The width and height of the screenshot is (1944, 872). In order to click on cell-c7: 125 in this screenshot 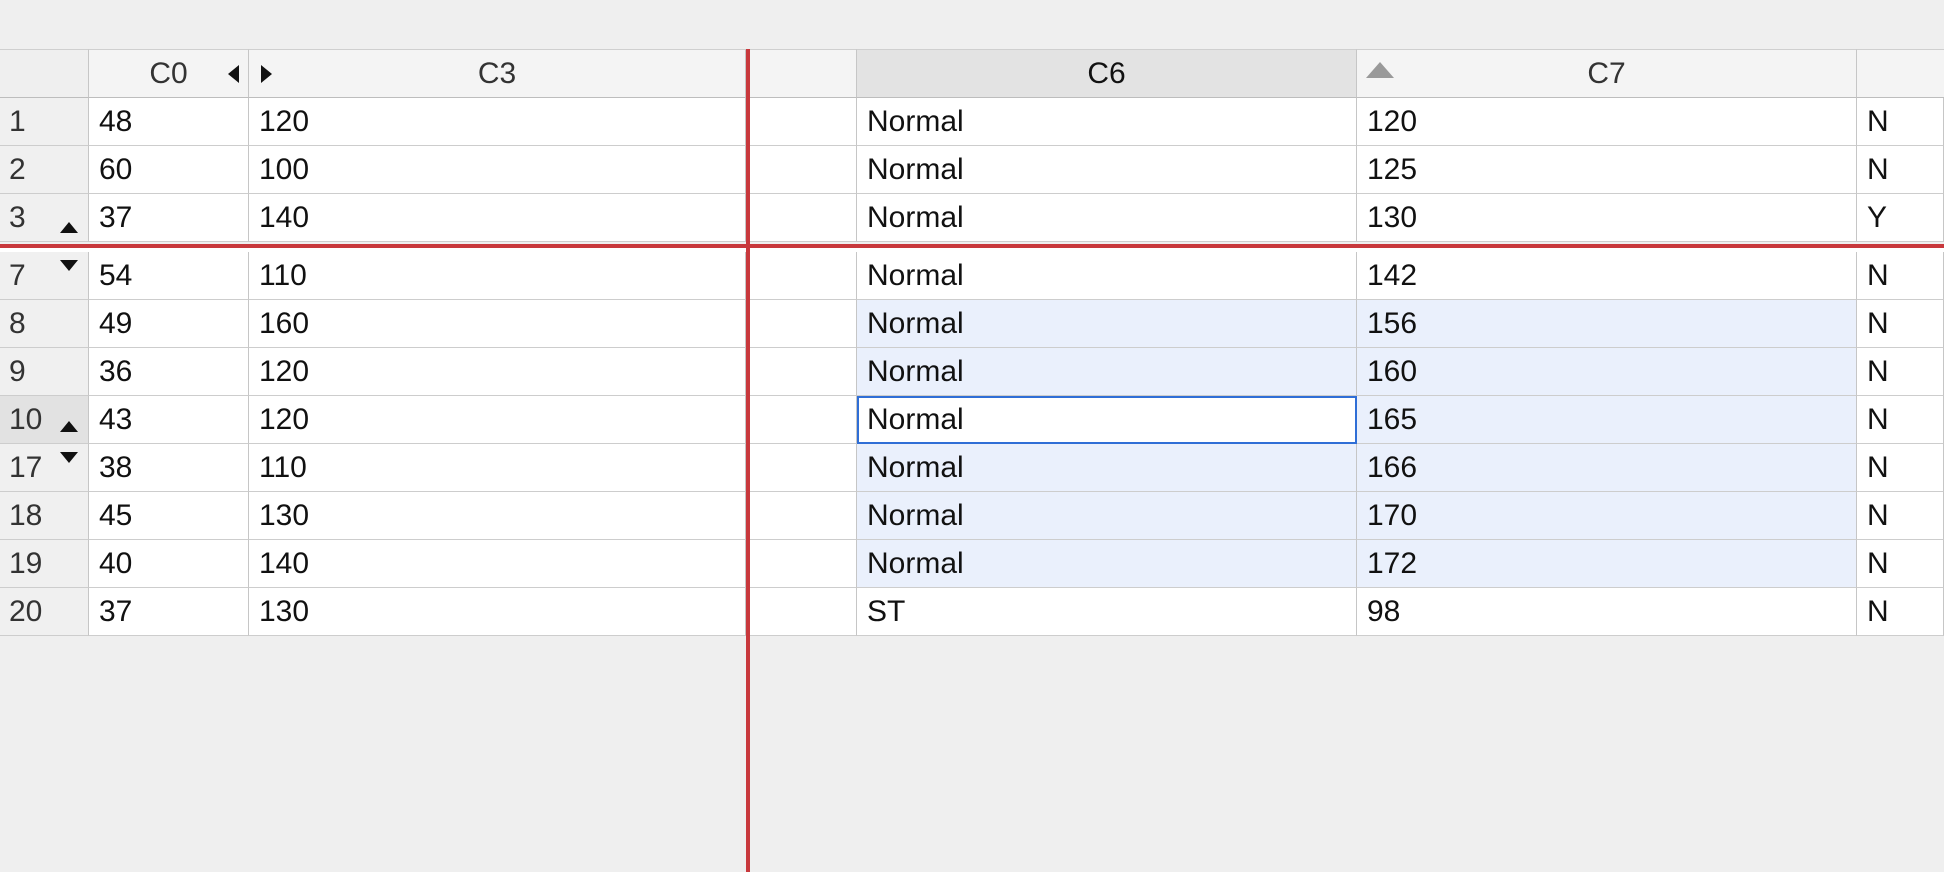, I will do `click(1607, 170)`.